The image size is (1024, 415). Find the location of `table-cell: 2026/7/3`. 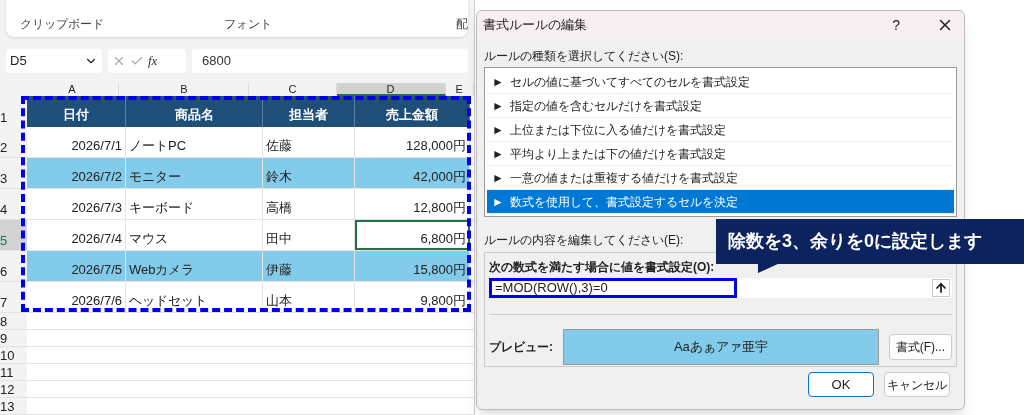

table-cell: 2026/7/3 is located at coordinates (76, 204).